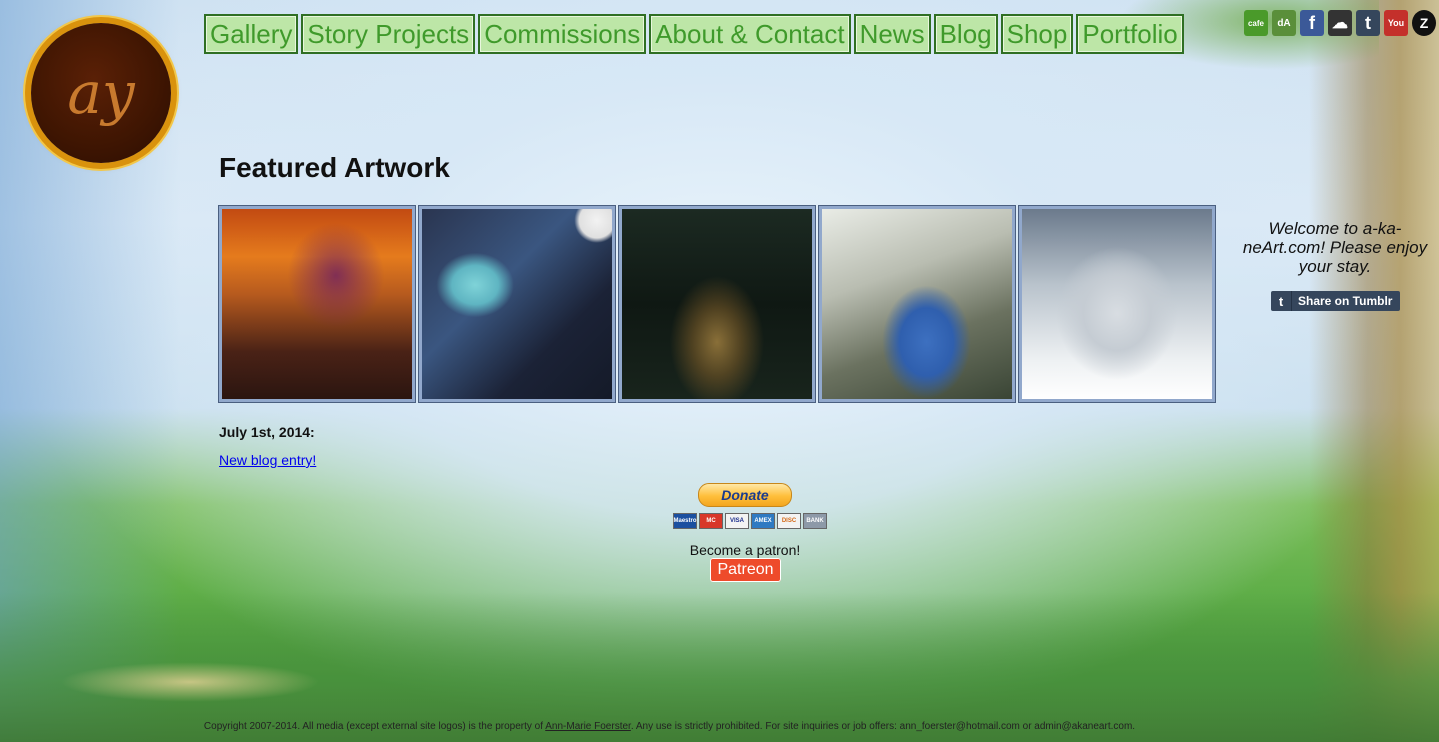 The image size is (1439, 742). I want to click on share-on-tumblr-button: t Share on Tumblr, so click(1335, 301).